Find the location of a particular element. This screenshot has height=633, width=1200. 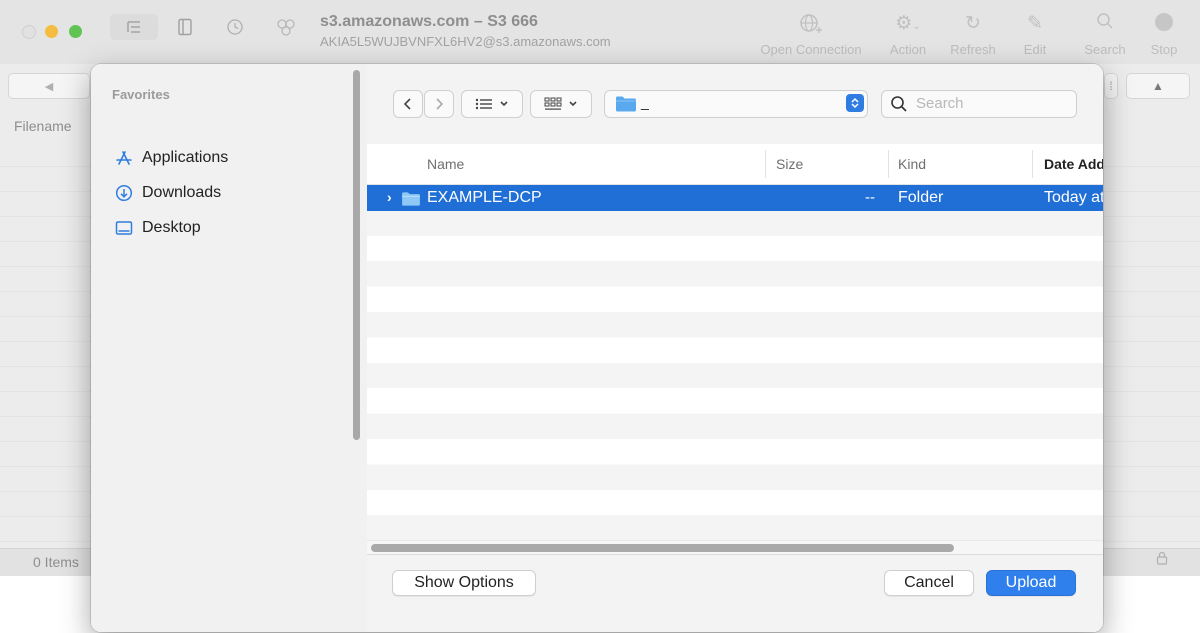

horizontal-scrollbar is located at coordinates (735, 547).